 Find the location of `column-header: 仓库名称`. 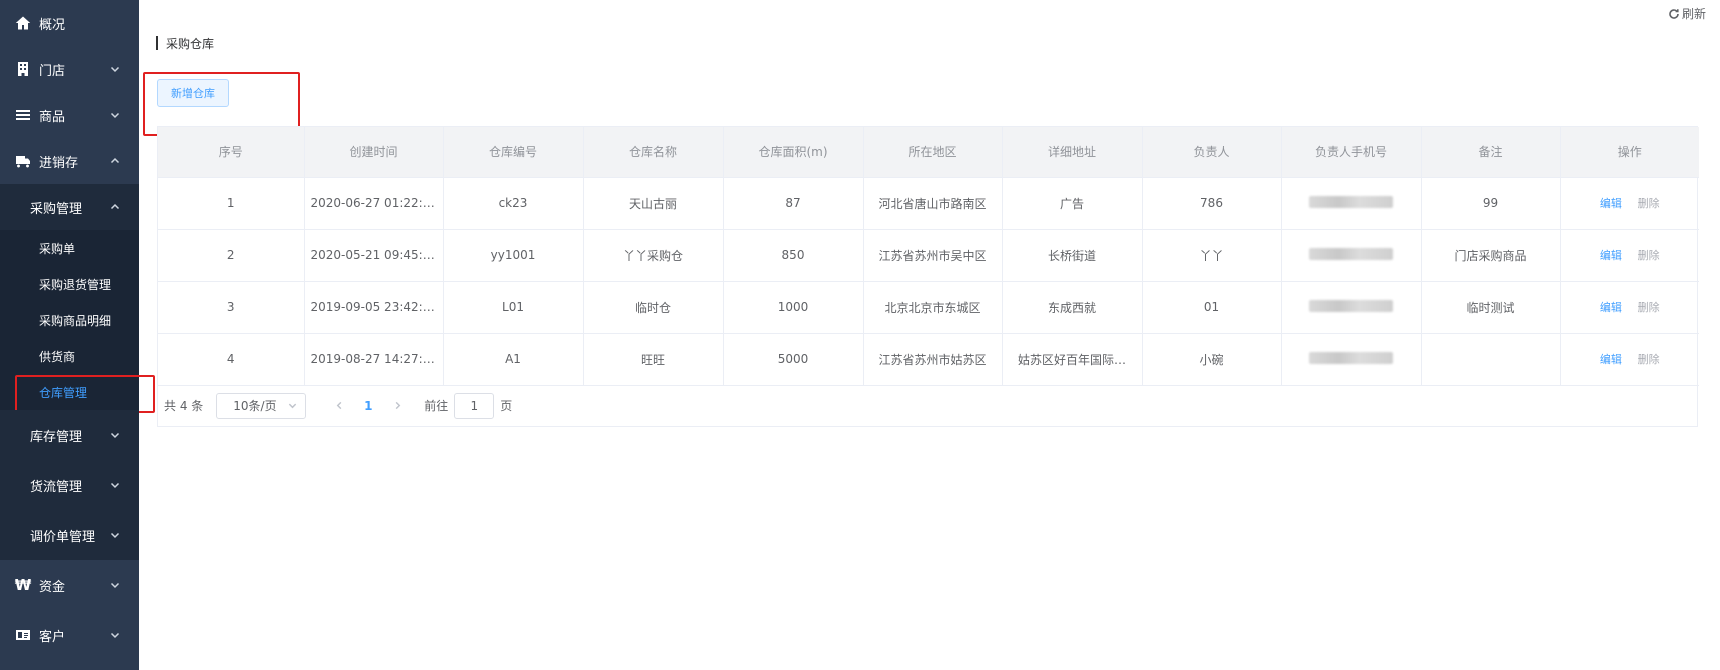

column-header: 仓库名称 is located at coordinates (653, 152).